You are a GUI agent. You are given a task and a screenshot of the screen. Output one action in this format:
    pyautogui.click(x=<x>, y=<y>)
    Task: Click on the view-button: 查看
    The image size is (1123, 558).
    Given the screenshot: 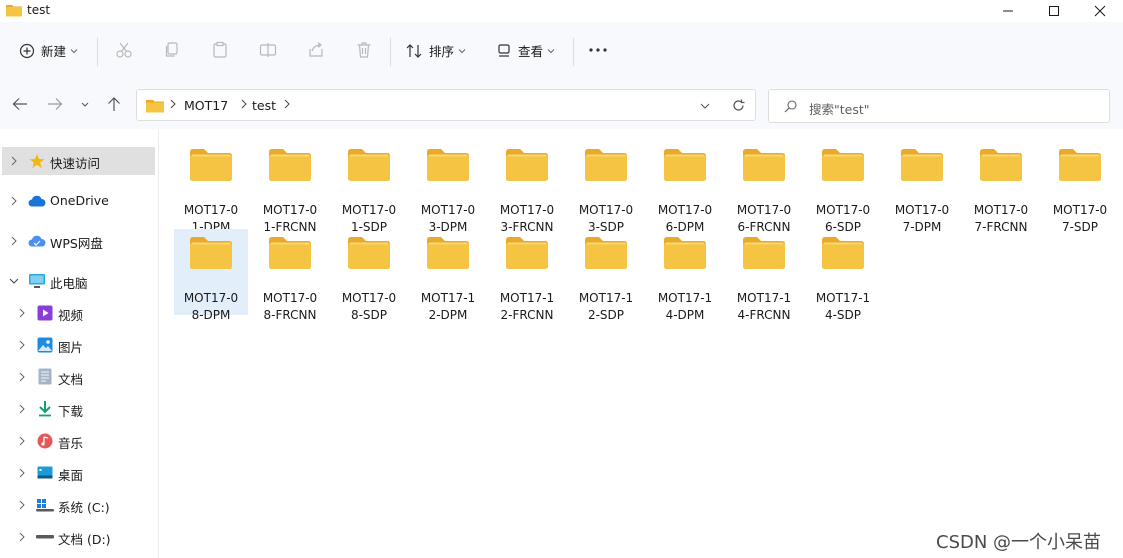 What is the action you would take?
    pyautogui.click(x=525, y=50)
    